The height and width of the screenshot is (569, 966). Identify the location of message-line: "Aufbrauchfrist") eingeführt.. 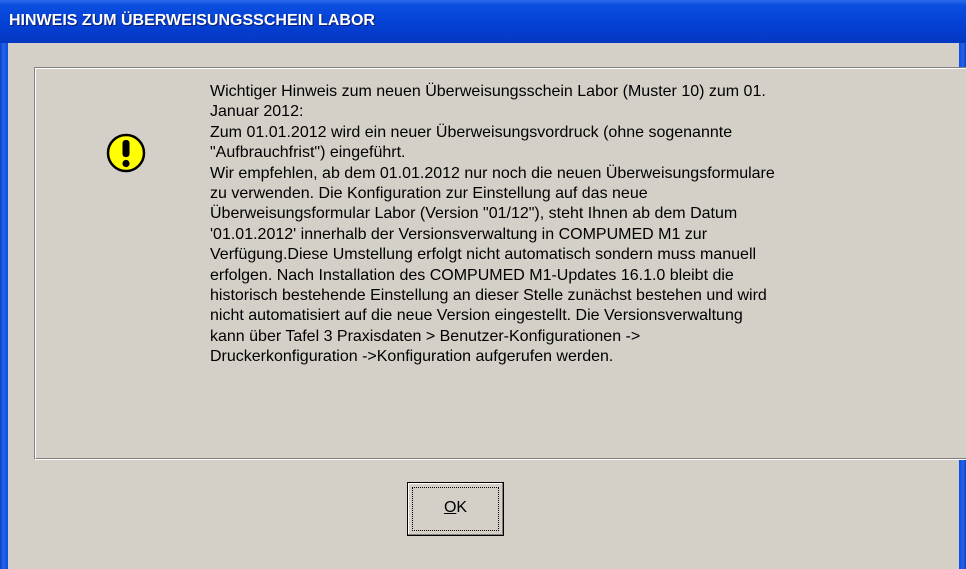
(308, 153).